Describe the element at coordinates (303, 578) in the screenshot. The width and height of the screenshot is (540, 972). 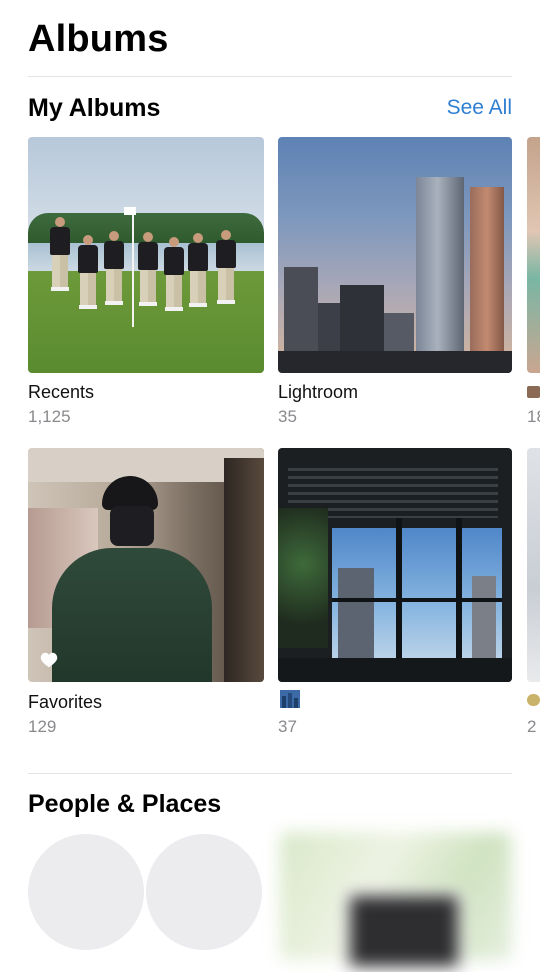
I see `plant` at that location.